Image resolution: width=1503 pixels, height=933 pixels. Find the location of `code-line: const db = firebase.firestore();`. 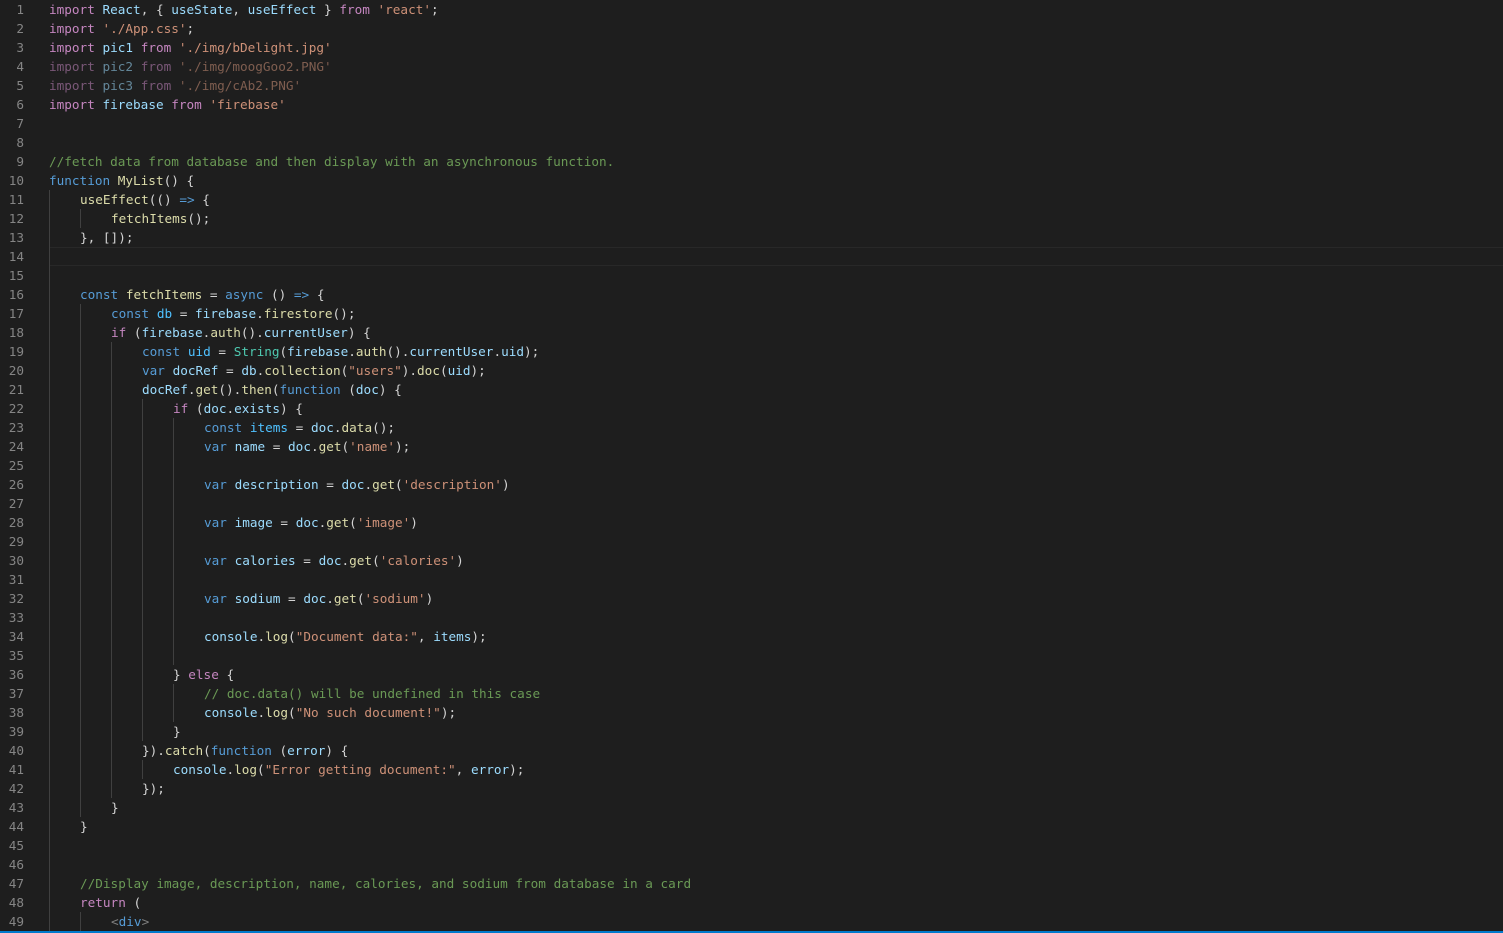

code-line: const db = firebase.firestore(); is located at coordinates (776, 313).